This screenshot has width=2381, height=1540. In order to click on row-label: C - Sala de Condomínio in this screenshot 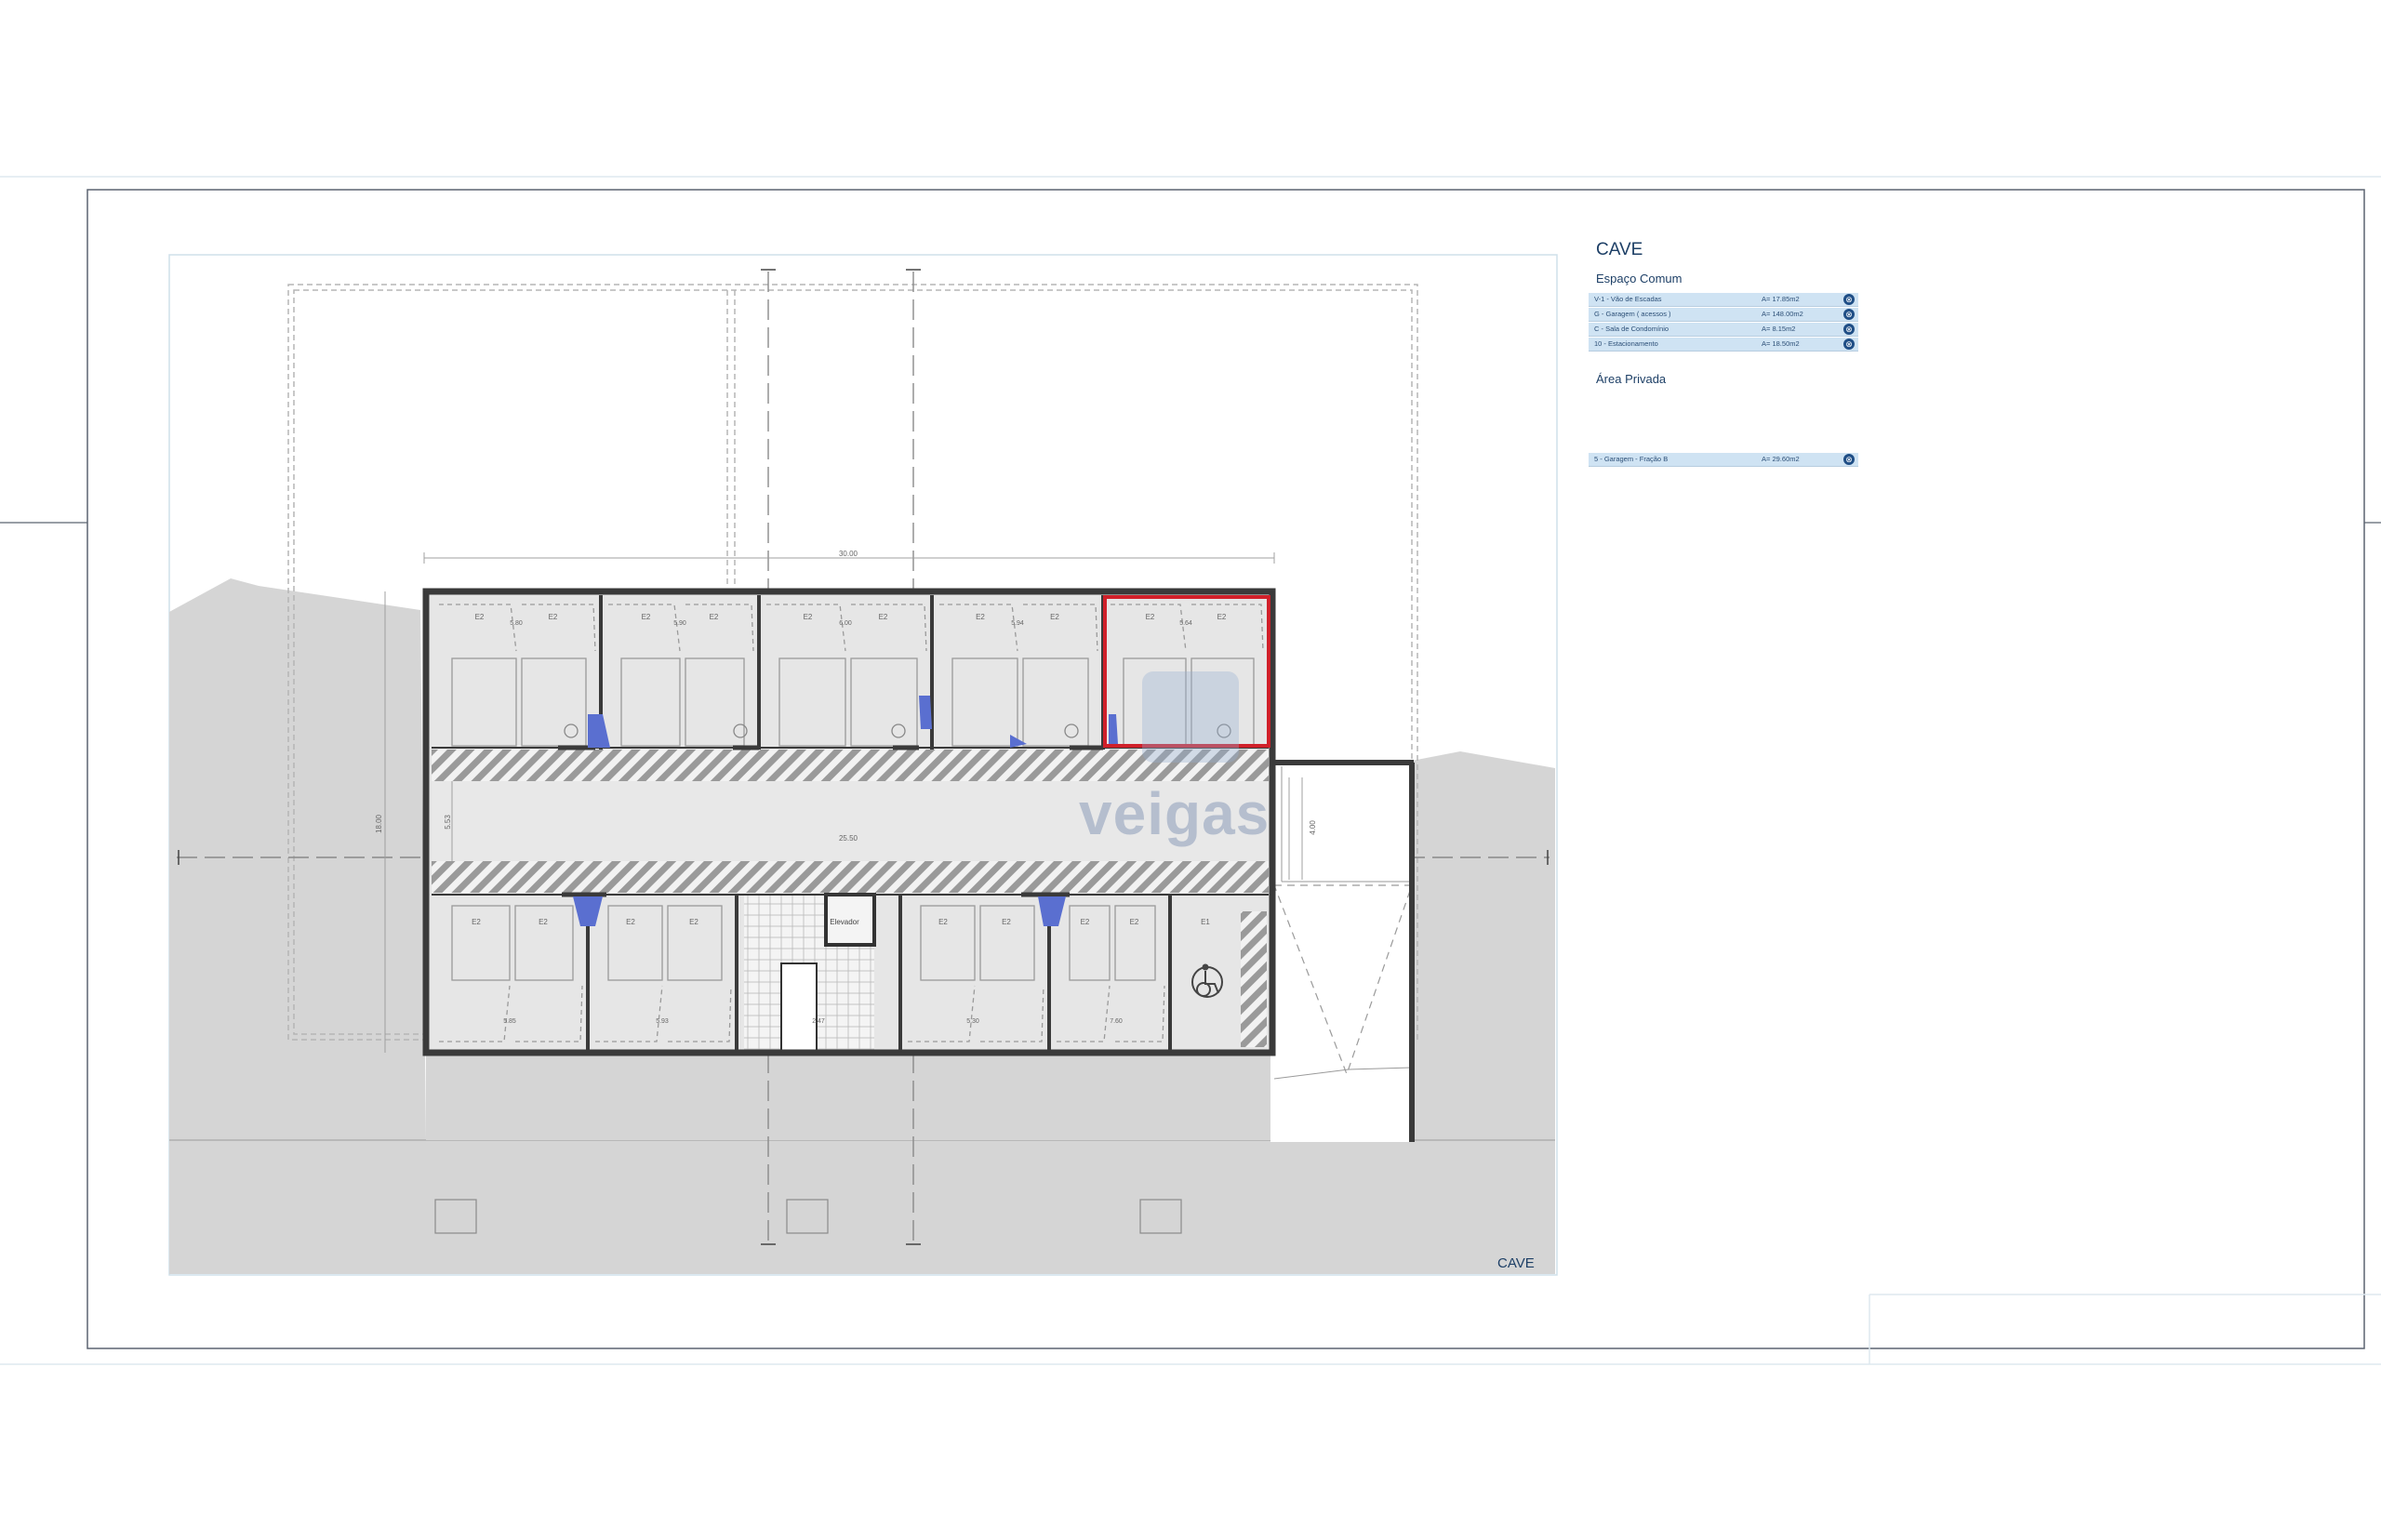, I will do `click(1632, 329)`.